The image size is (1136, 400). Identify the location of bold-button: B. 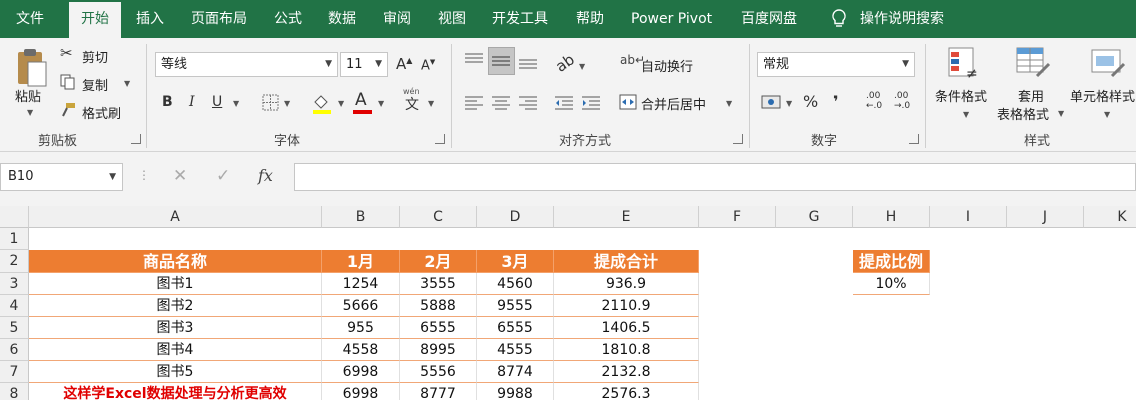
(167, 102).